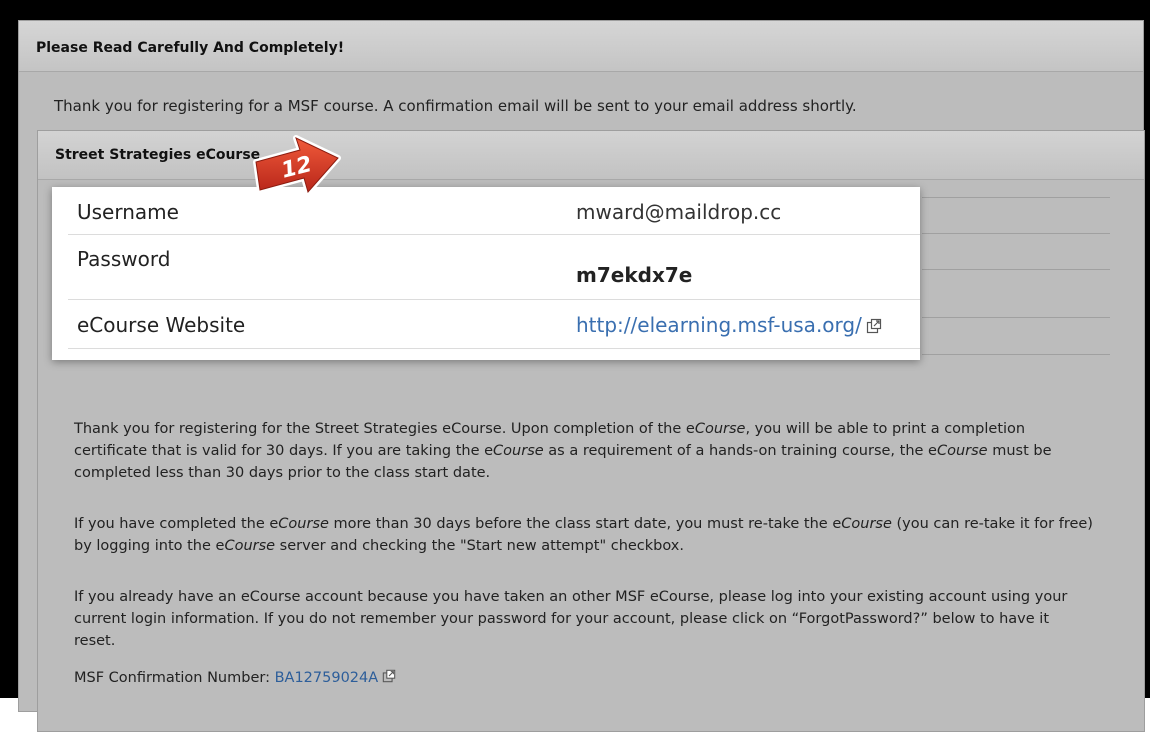 Image resolution: width=1150 pixels, height=732 pixels. What do you see at coordinates (190, 48) in the screenshot?
I see `panel-title: Please Read Carefully And Completely!` at bounding box center [190, 48].